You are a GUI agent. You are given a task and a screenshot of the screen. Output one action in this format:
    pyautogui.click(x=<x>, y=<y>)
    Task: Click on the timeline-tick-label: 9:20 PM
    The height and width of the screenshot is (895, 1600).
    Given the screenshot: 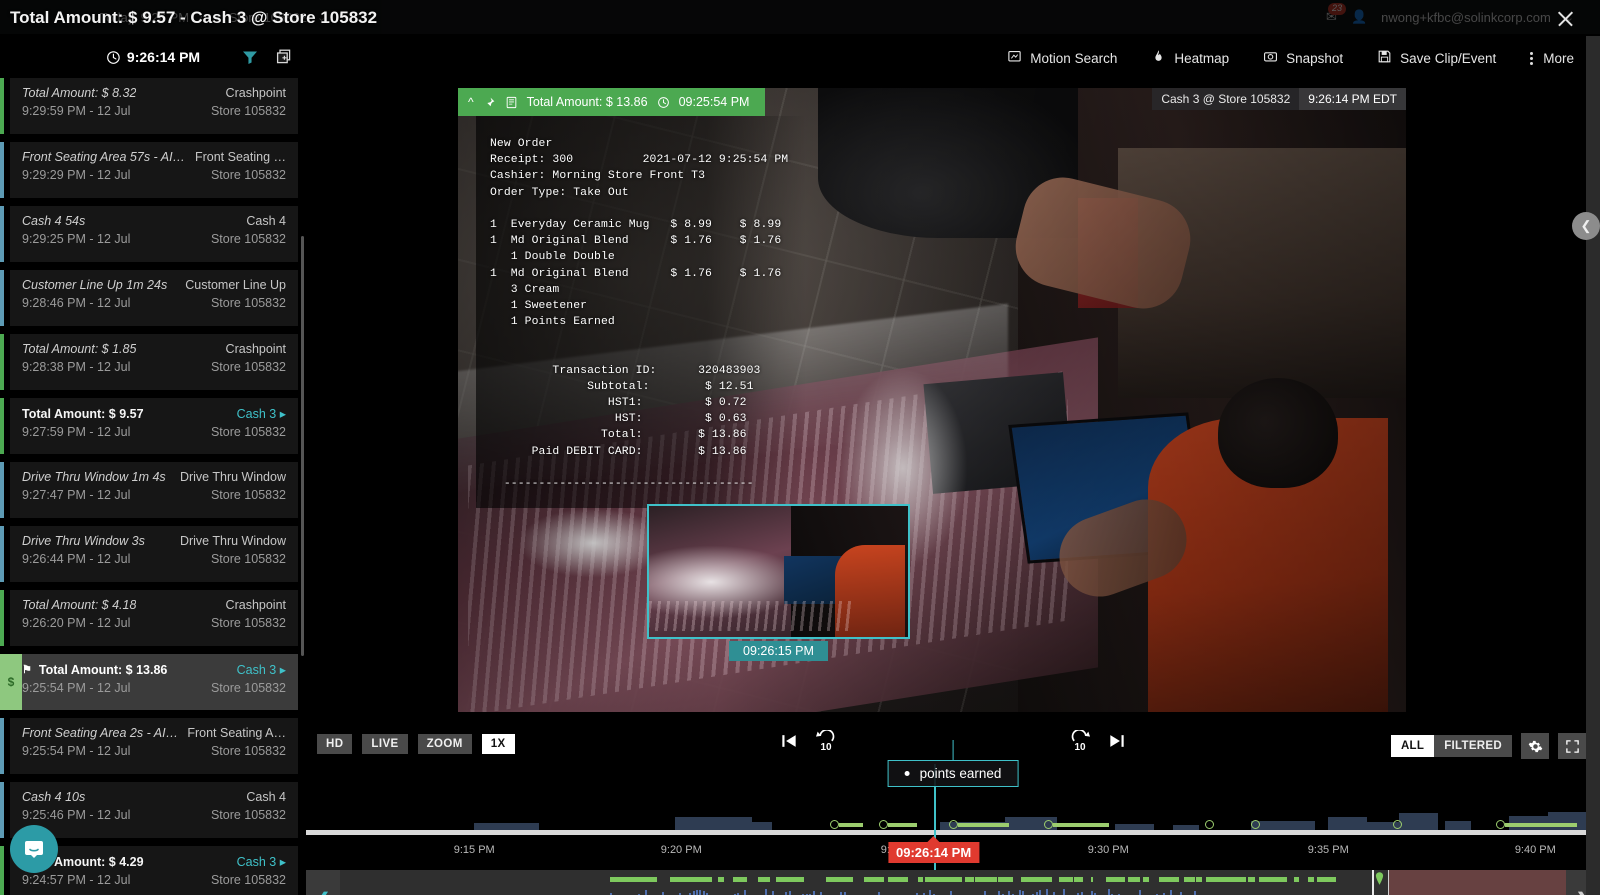 What is the action you would take?
    pyautogui.click(x=681, y=850)
    